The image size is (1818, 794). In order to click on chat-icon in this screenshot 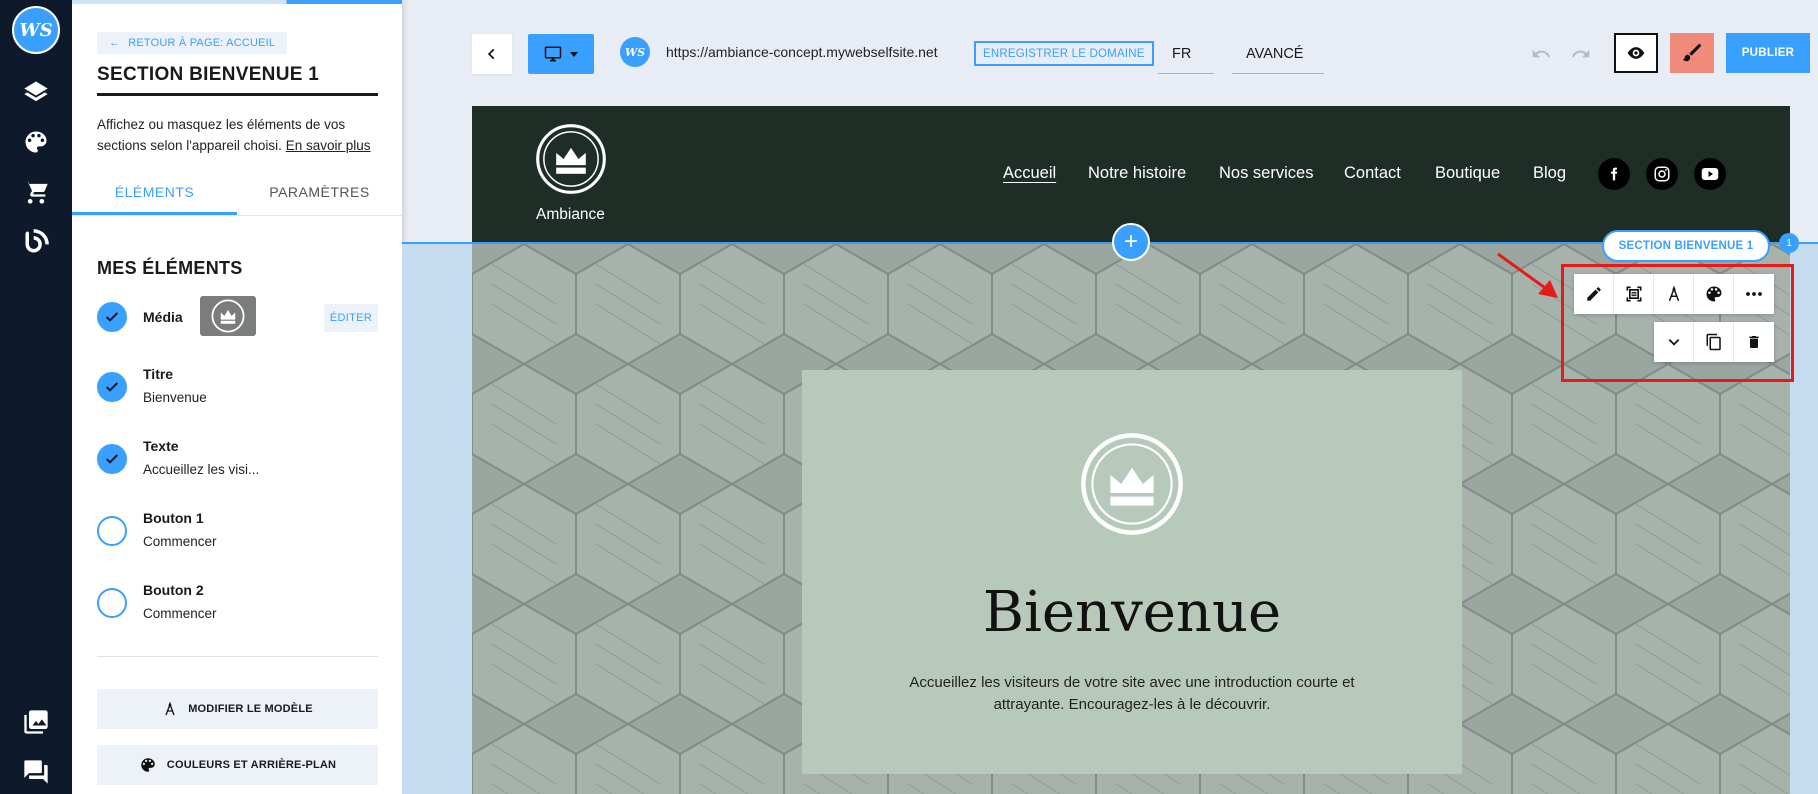, I will do `click(36, 772)`.